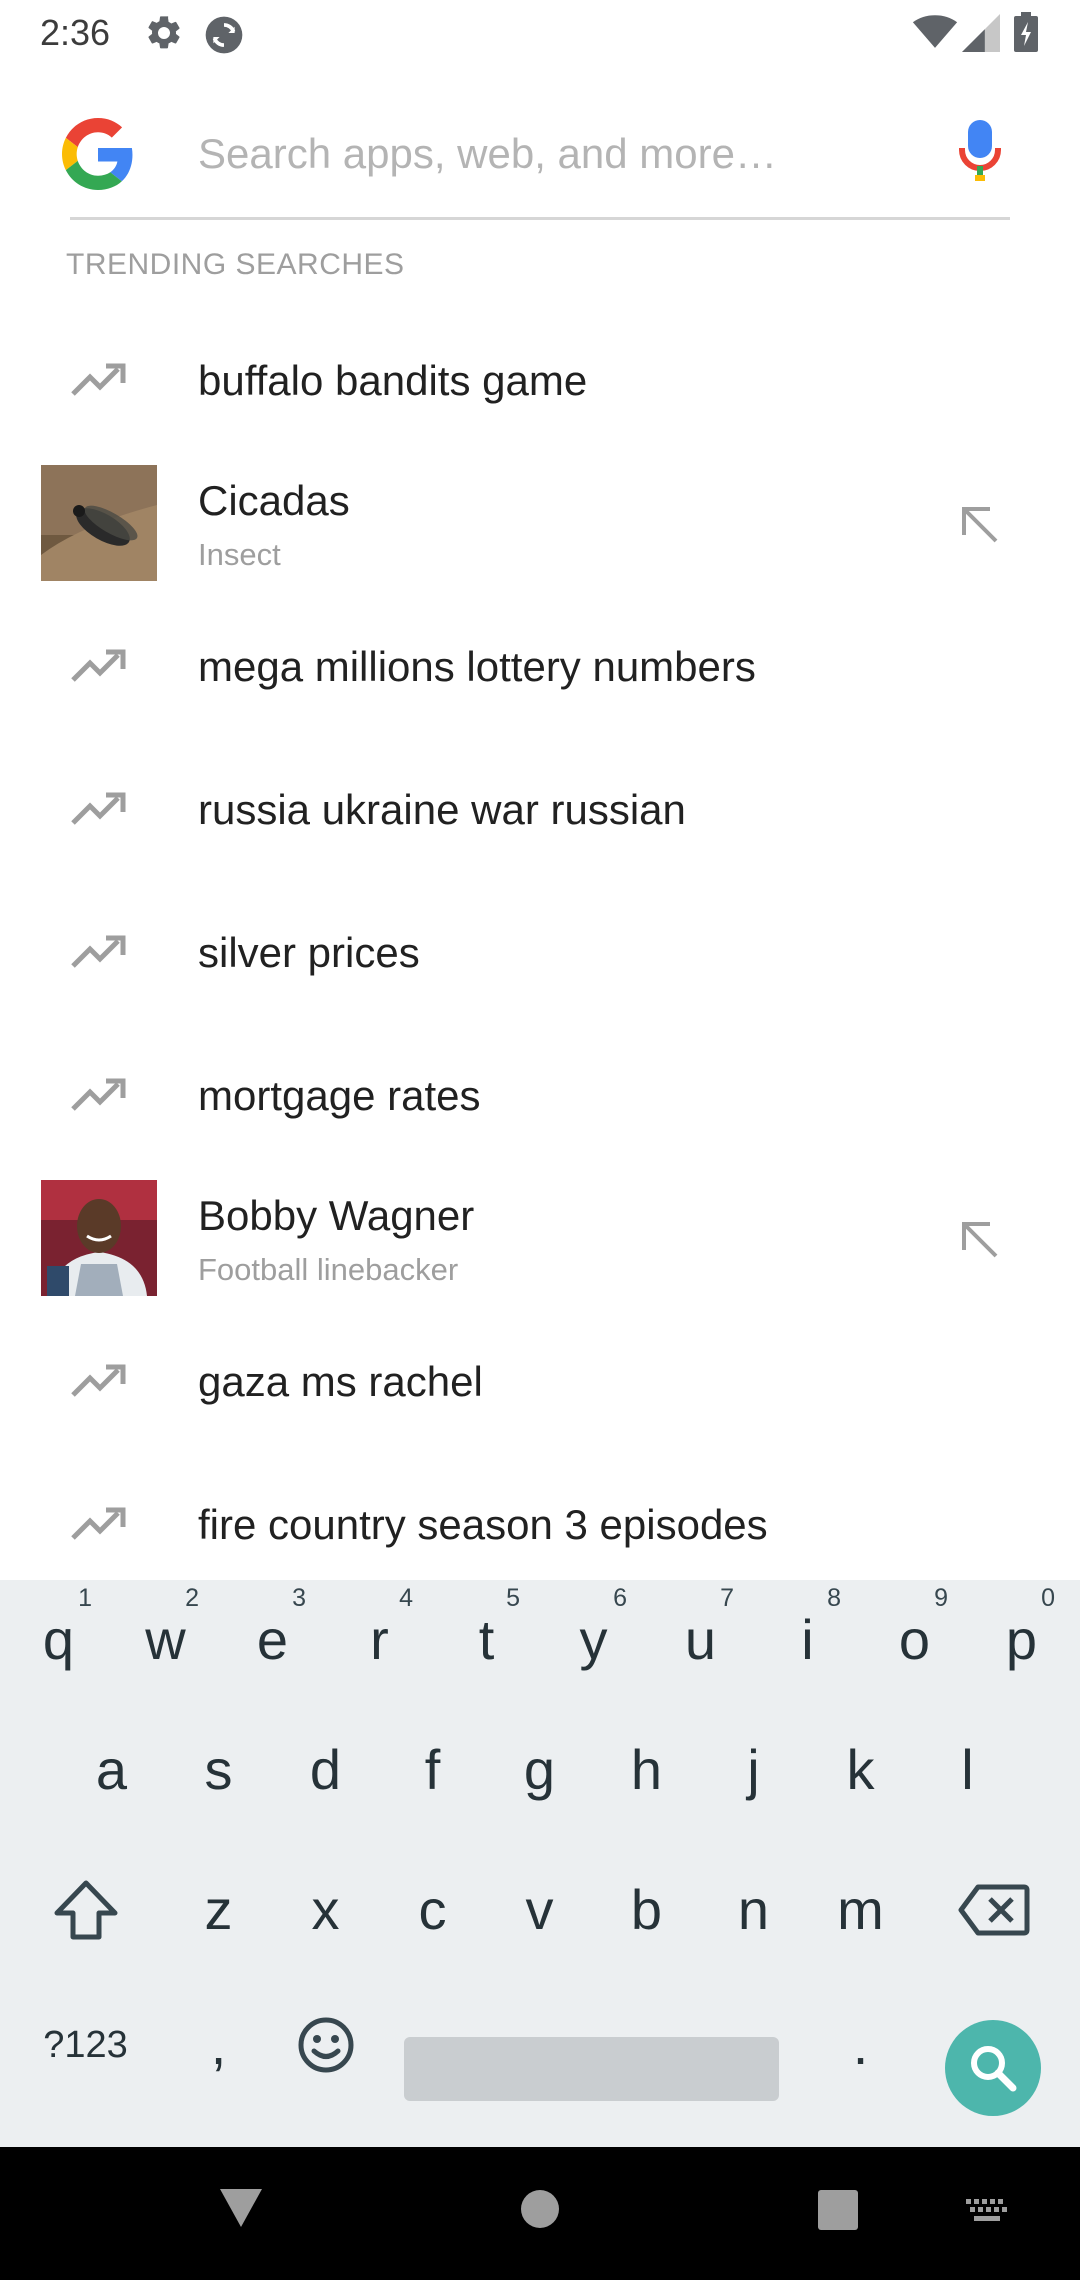 Image resolution: width=1080 pixels, height=2280 pixels. I want to click on trending-query: mega millions lottery numbers, so click(477, 666).